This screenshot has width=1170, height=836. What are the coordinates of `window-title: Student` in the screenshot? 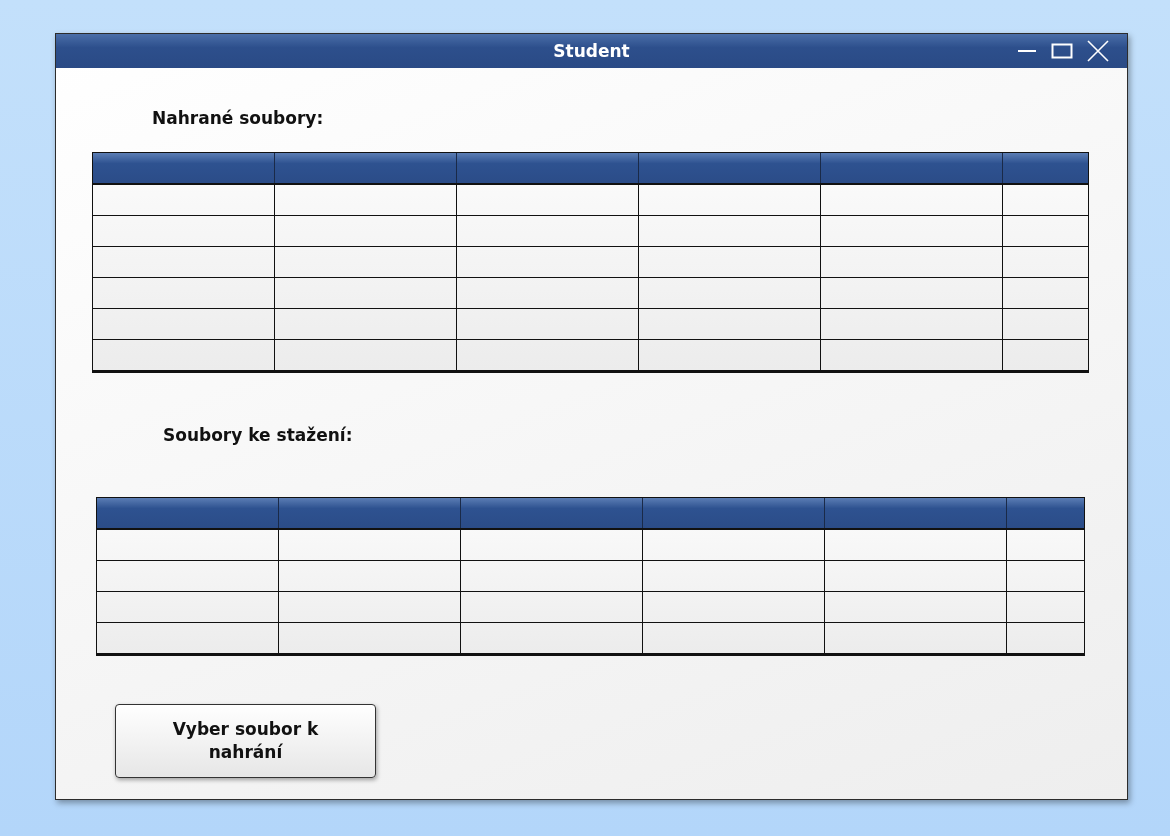 It's located at (591, 51).